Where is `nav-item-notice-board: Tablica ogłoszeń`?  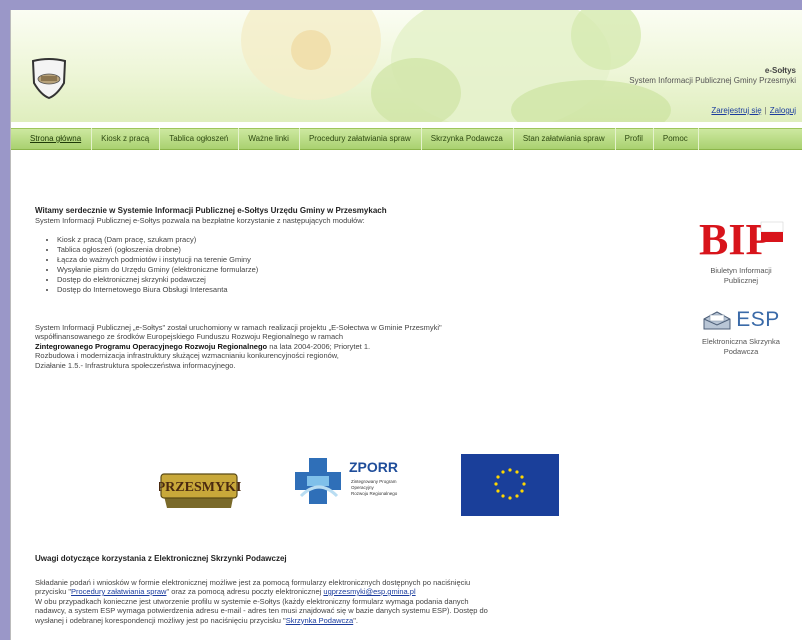 nav-item-notice-board: Tablica ogłoszeń is located at coordinates (200, 139).